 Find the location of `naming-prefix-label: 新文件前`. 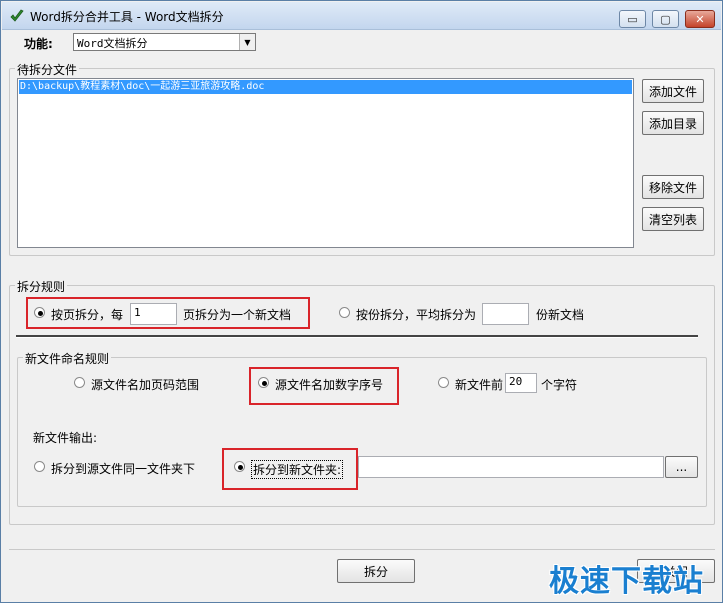

naming-prefix-label: 新文件前 is located at coordinates (479, 385).